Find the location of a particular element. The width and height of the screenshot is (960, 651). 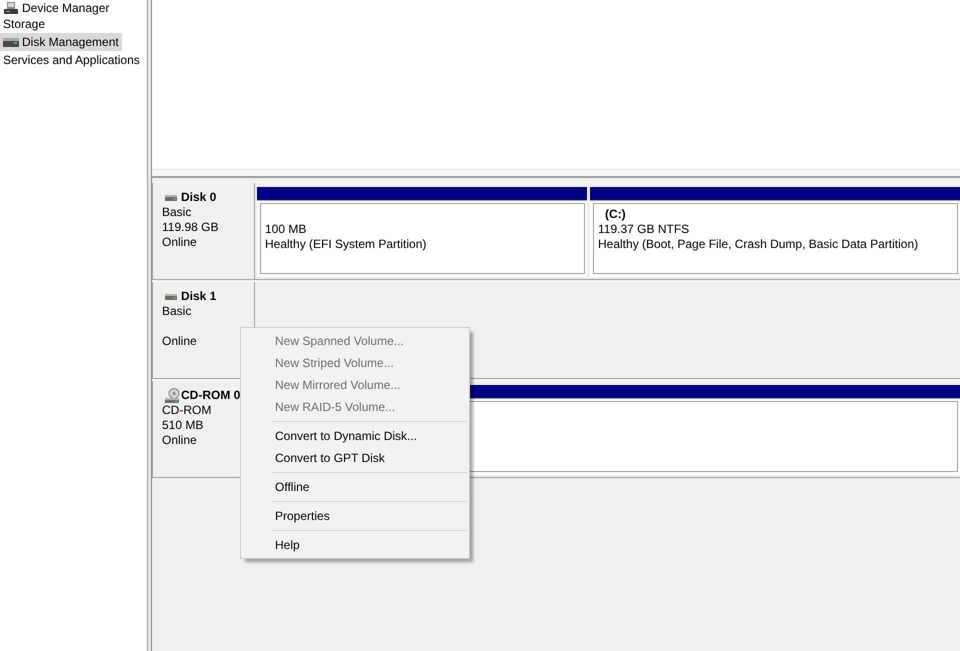

menu-item: Offline is located at coordinates (355, 487).